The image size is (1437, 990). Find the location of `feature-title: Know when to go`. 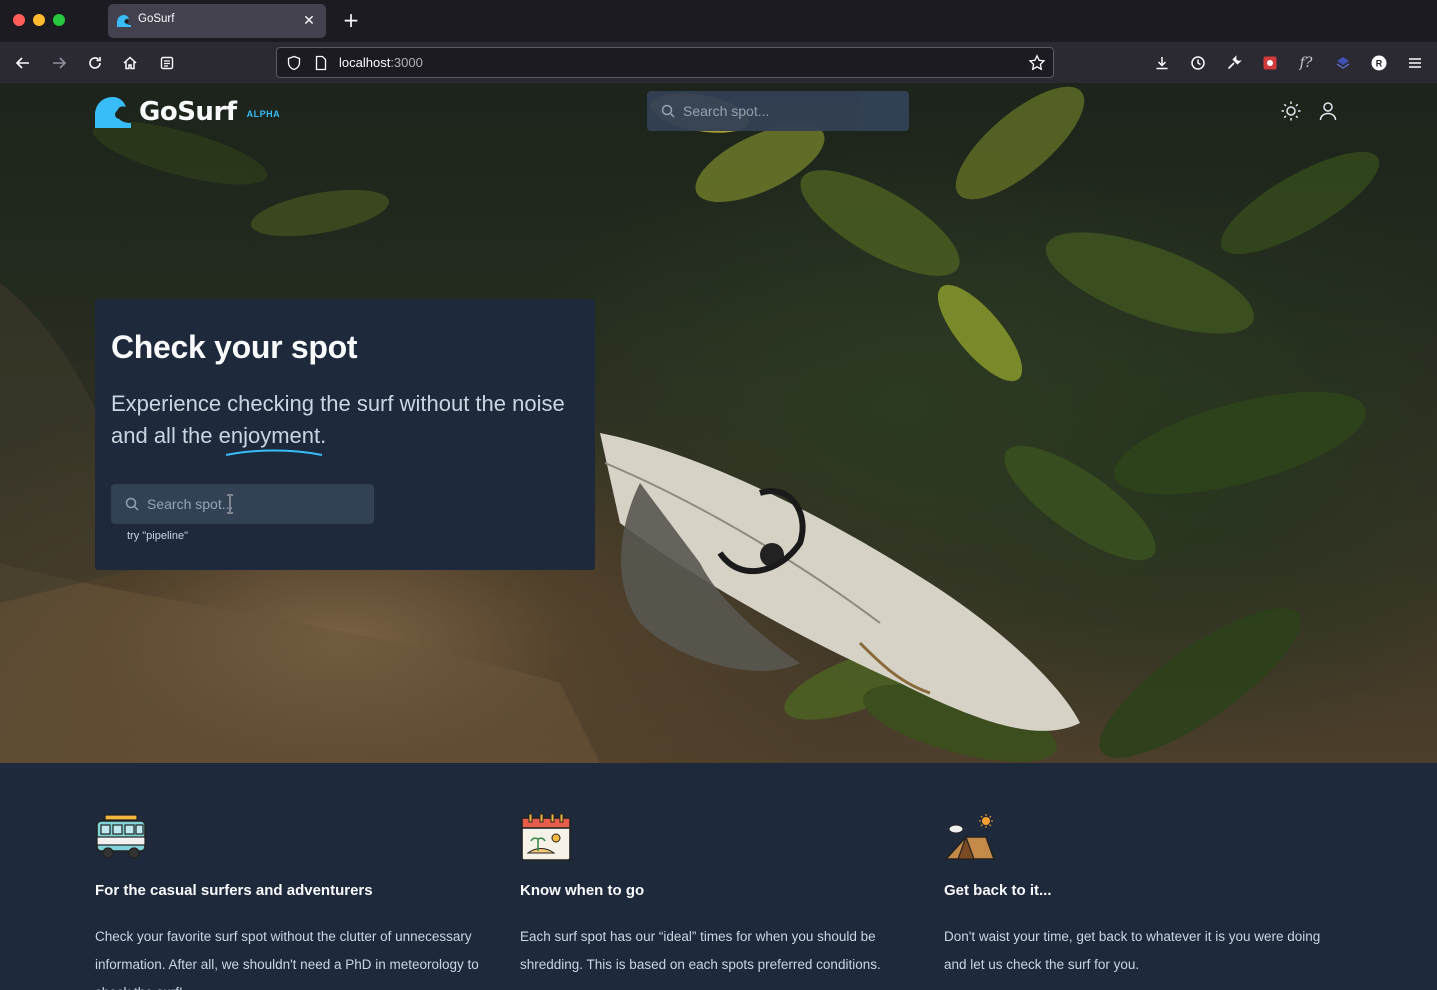

feature-title: Know when to go is located at coordinates (582, 890).